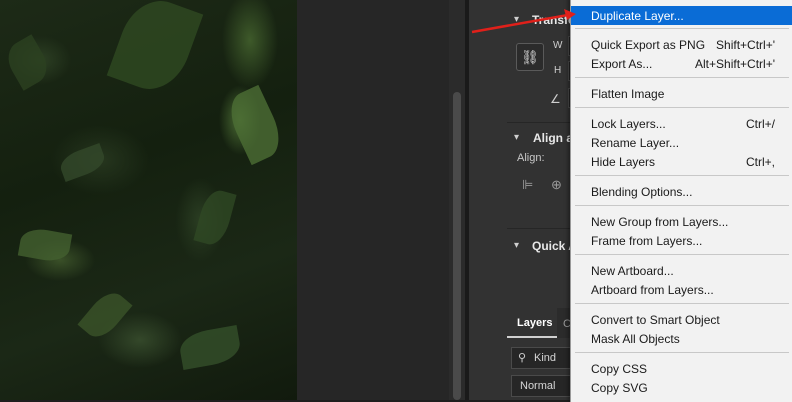  Describe the element at coordinates (522, 358) in the screenshot. I see `search-icon: ⚲` at that location.